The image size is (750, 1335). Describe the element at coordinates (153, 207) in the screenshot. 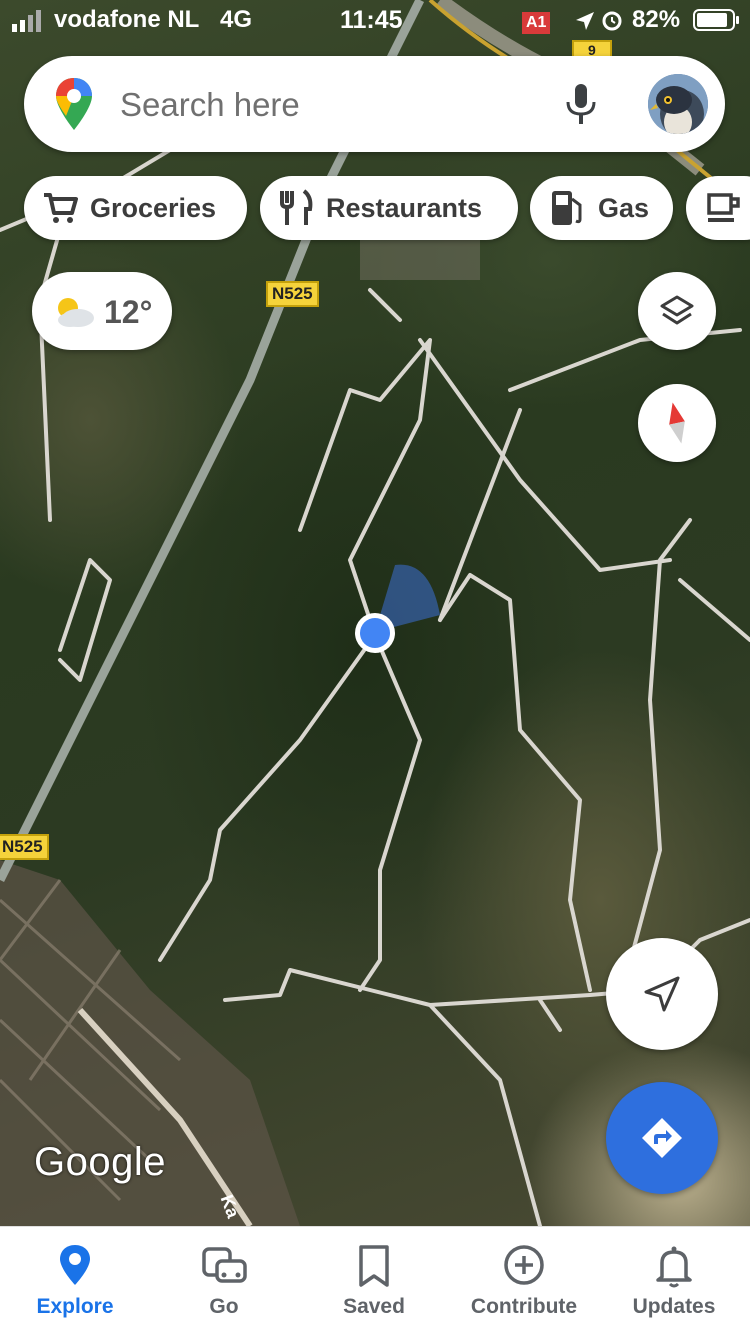

I see `chip-label: Groceries` at that location.